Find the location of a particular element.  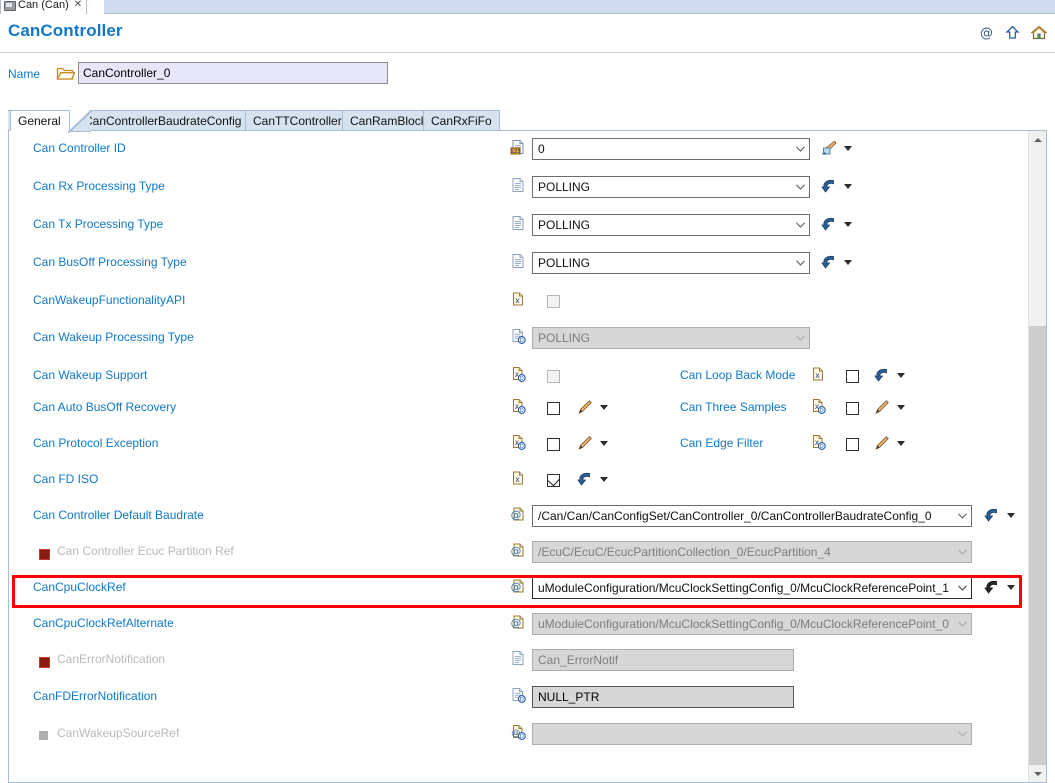

tab-canttcontroller: CanTTController is located at coordinates (297, 120).